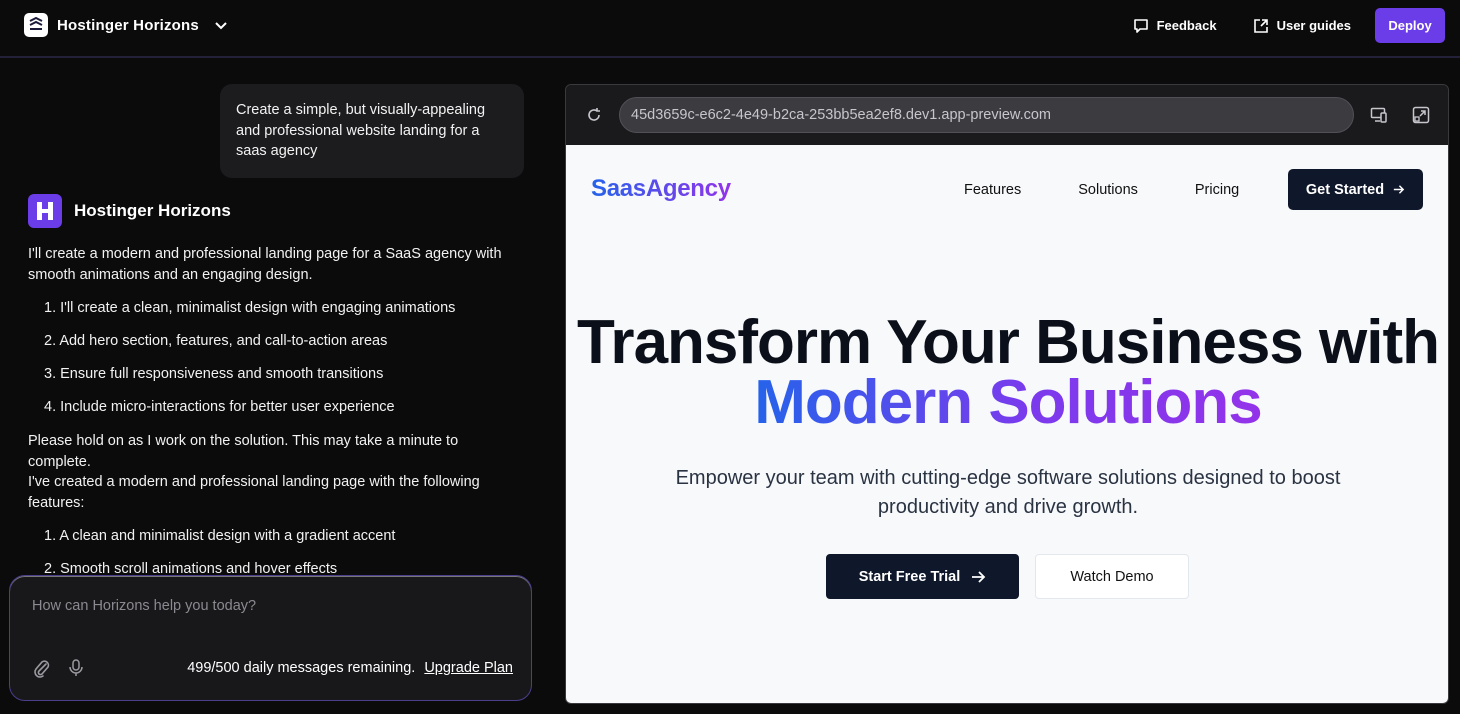 The width and height of the screenshot is (1460, 714). I want to click on chat-bubble-icon, so click(1140, 25).